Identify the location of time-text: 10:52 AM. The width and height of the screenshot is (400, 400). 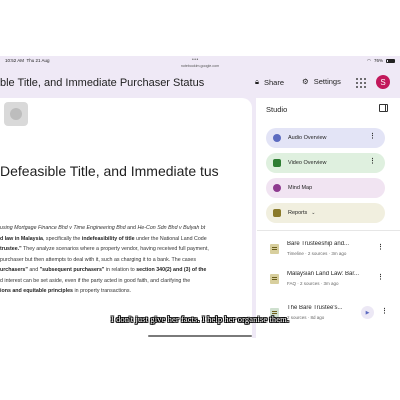
(15, 60).